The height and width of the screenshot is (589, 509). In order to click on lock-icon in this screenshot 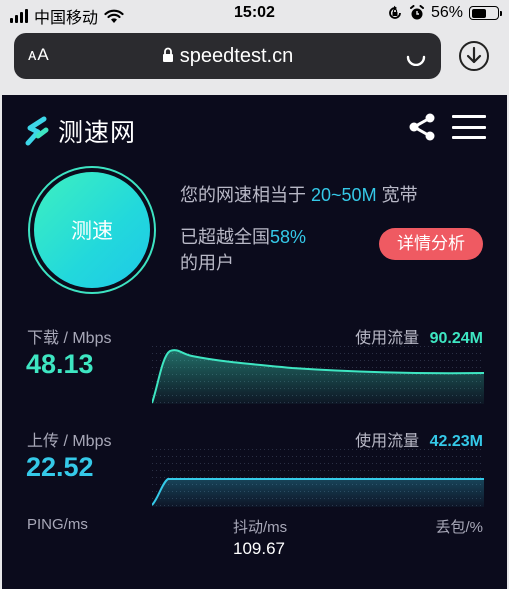, I will do `click(167, 54)`.